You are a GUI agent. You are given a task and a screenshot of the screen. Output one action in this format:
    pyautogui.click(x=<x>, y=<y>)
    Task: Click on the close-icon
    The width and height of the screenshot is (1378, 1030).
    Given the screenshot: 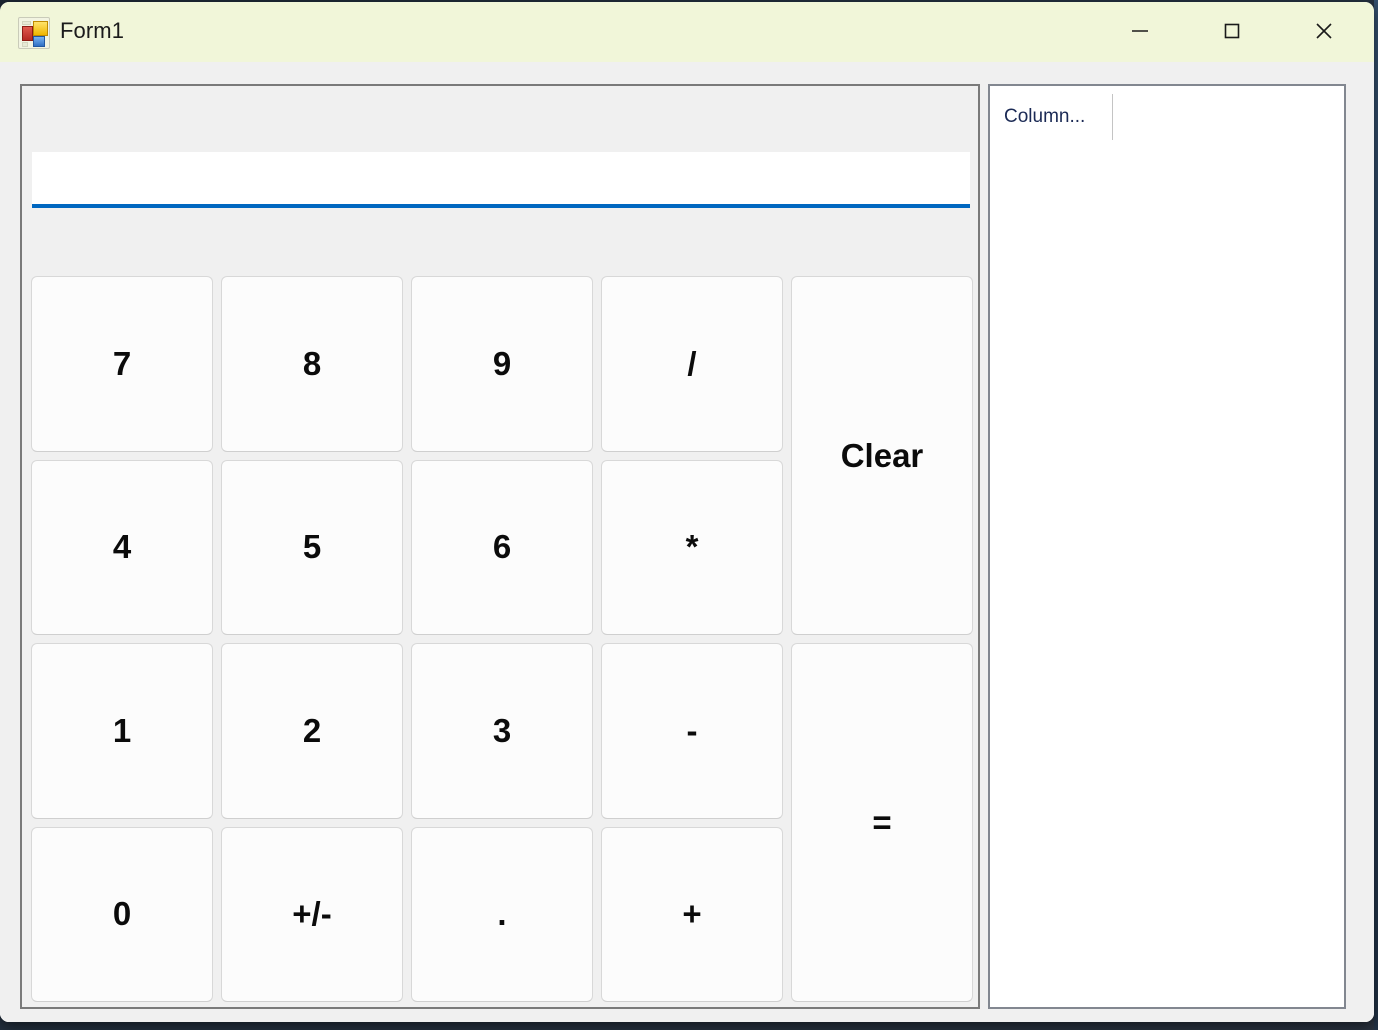 What is the action you would take?
    pyautogui.click(x=1324, y=31)
    